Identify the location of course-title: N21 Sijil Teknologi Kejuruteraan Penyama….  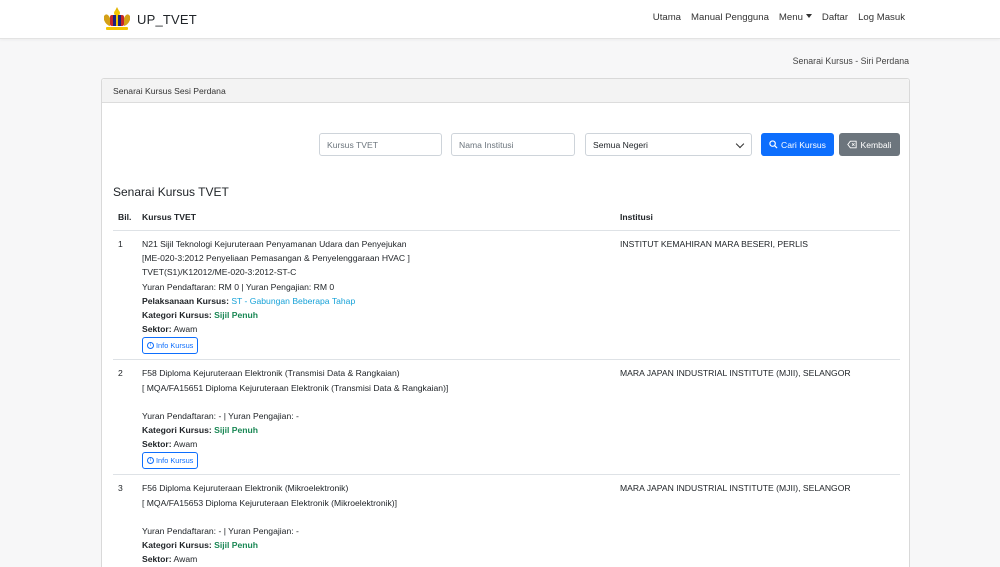
(274, 244).